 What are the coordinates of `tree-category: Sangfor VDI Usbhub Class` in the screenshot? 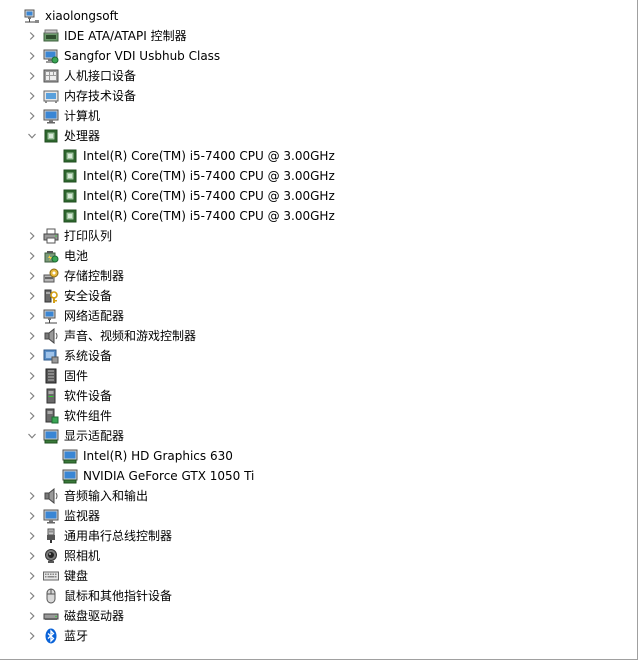 It's located at (315, 56).